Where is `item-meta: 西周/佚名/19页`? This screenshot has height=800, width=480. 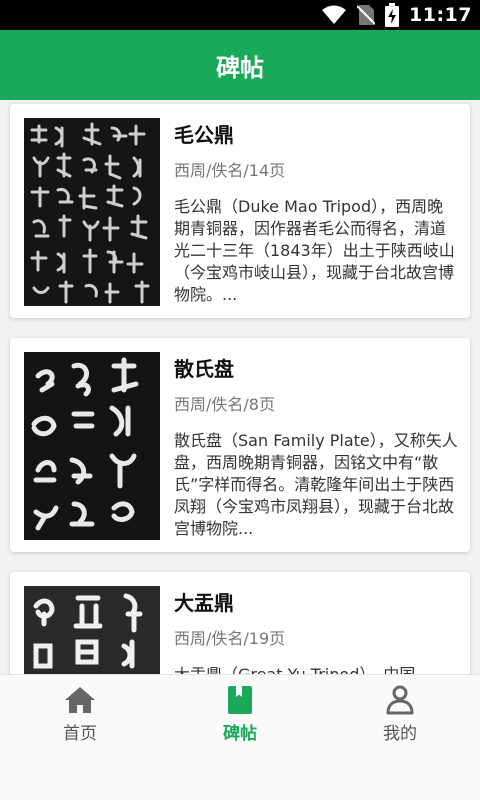
item-meta: 西周/佚名/19页 is located at coordinates (230, 638).